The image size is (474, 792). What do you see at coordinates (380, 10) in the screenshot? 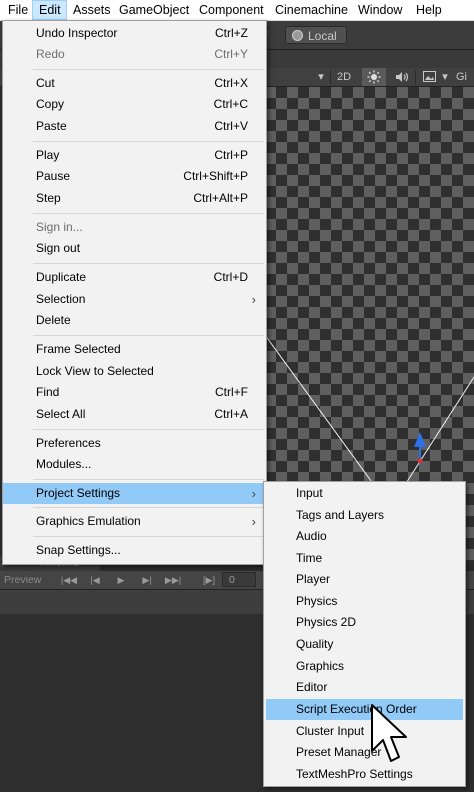
I see `menu-window: Window` at bounding box center [380, 10].